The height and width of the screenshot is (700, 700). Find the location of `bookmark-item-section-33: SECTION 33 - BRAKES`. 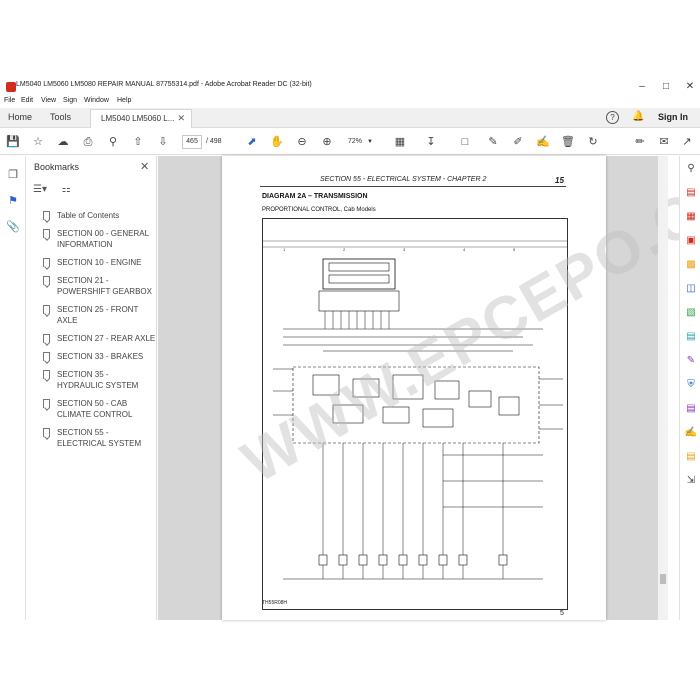

bookmark-item-section-33: SECTION 33 - BRAKES is located at coordinates (99, 356).